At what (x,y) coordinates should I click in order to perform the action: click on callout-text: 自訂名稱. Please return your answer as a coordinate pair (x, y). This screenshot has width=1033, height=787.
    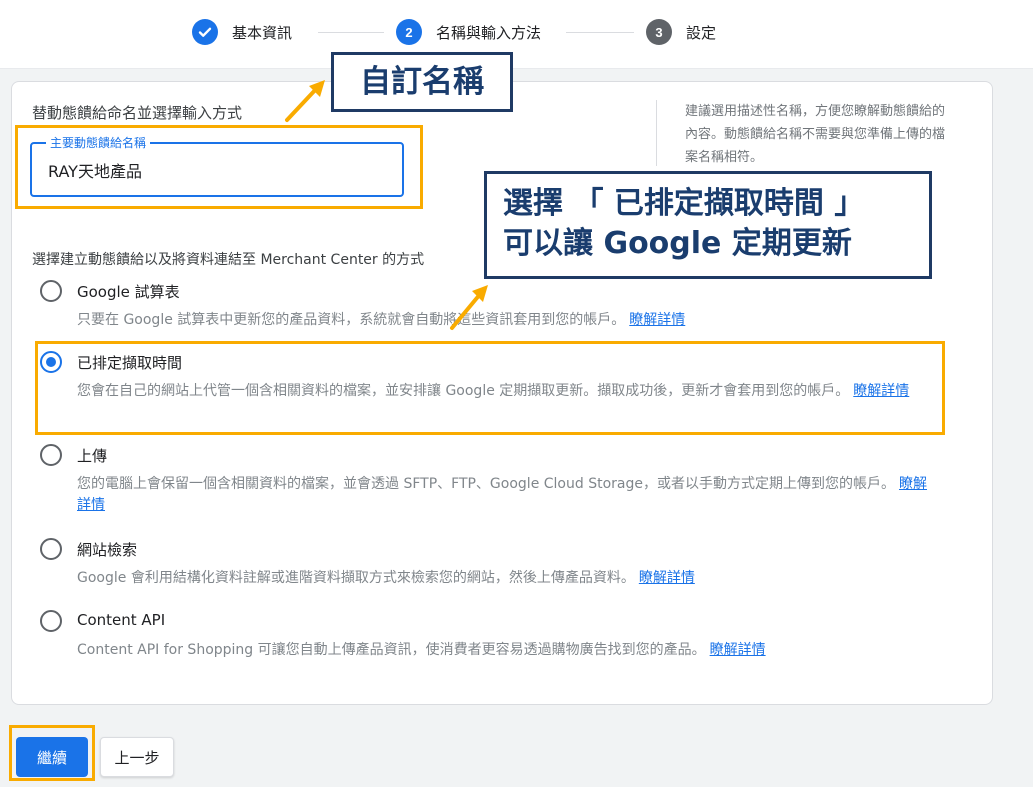
    Looking at the image, I should click on (422, 82).